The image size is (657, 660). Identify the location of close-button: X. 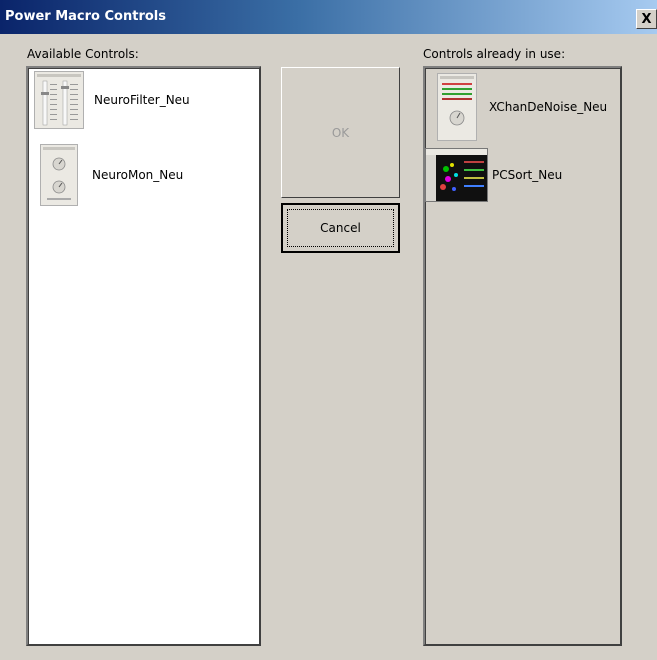
(646, 19).